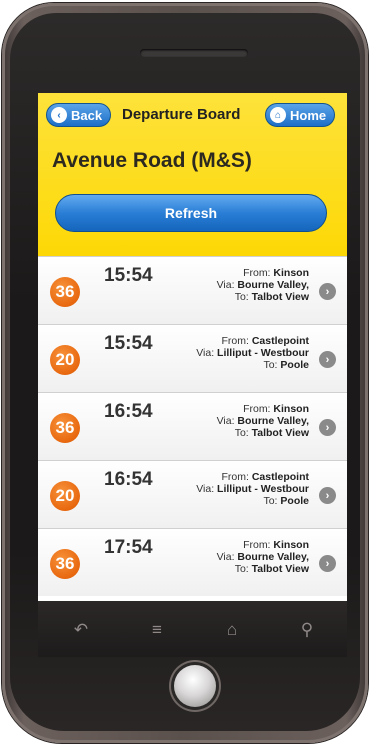 The image size is (371, 747). I want to click on chevron-left-icon: ‹, so click(59, 115).